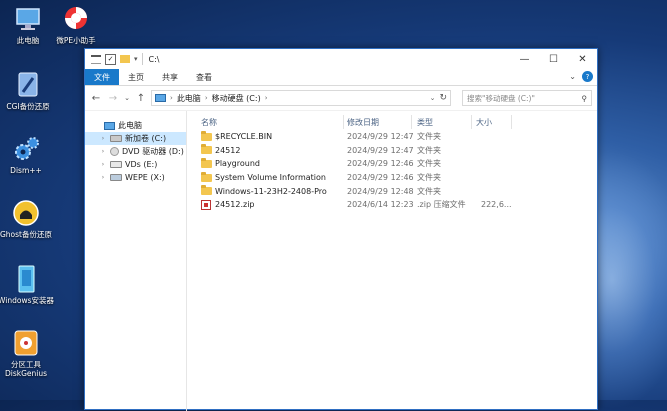 The height and width of the screenshot is (411, 667). Describe the element at coordinates (26, 170) in the screenshot. I see `desktop-icon-label: Dism++` at that location.